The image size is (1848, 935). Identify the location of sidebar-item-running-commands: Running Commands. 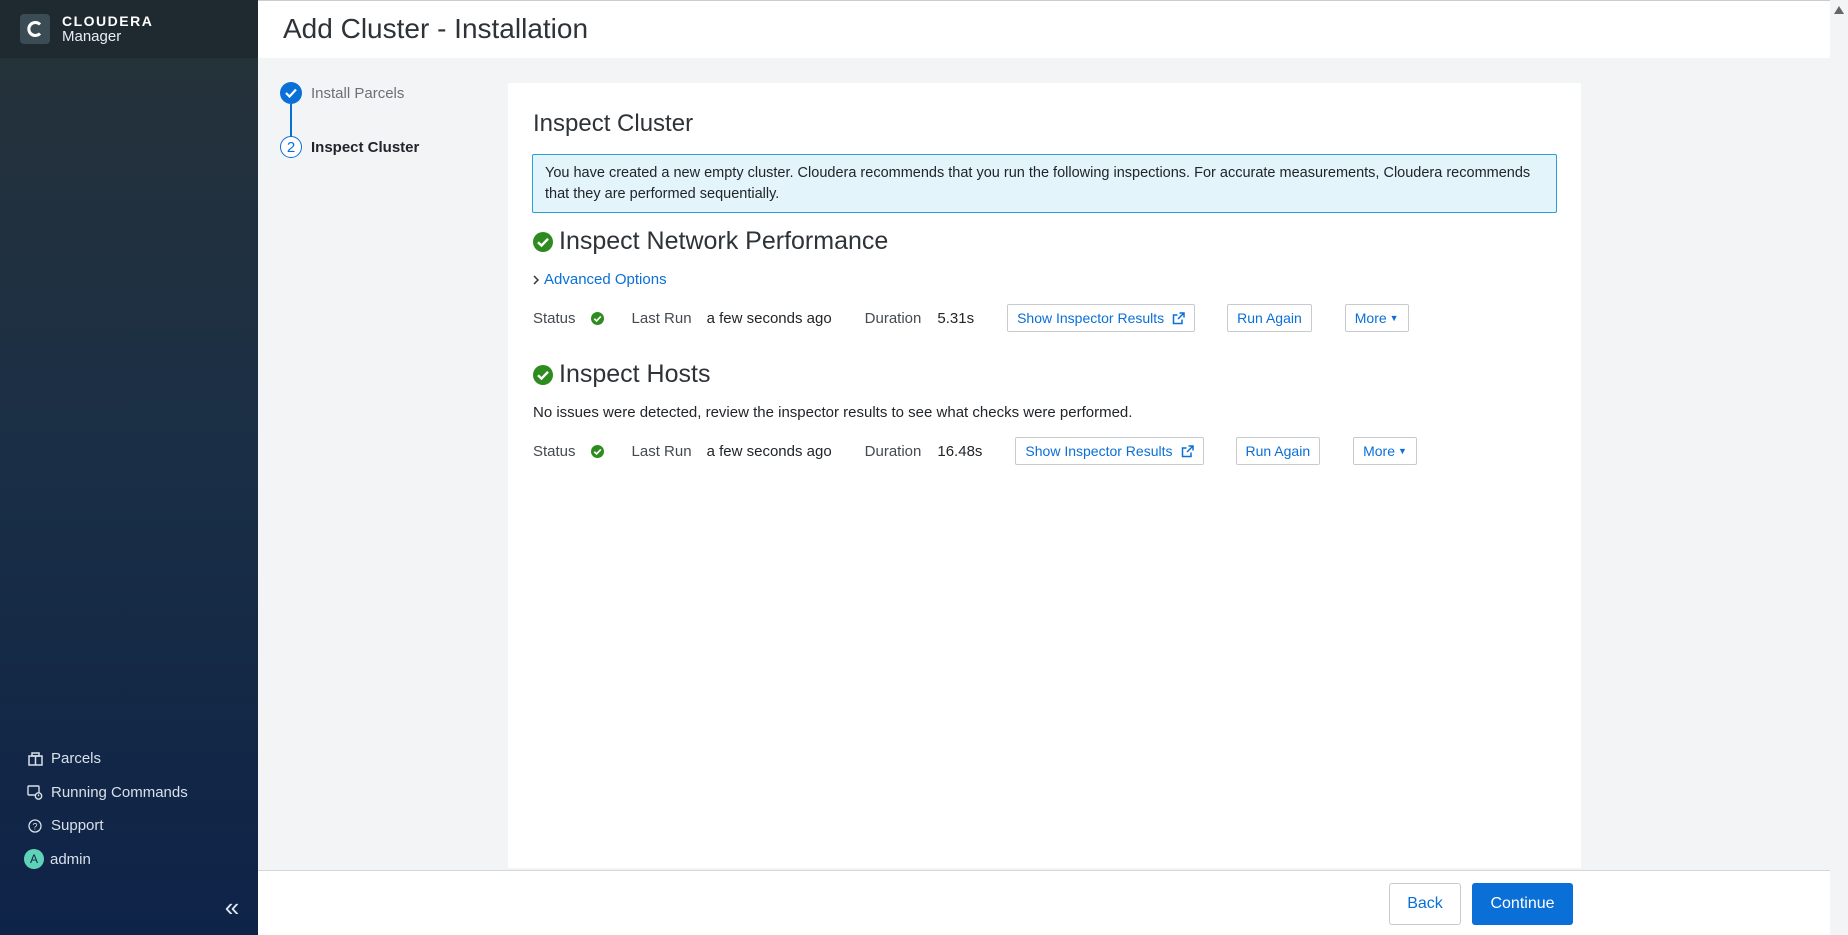
(129, 793).